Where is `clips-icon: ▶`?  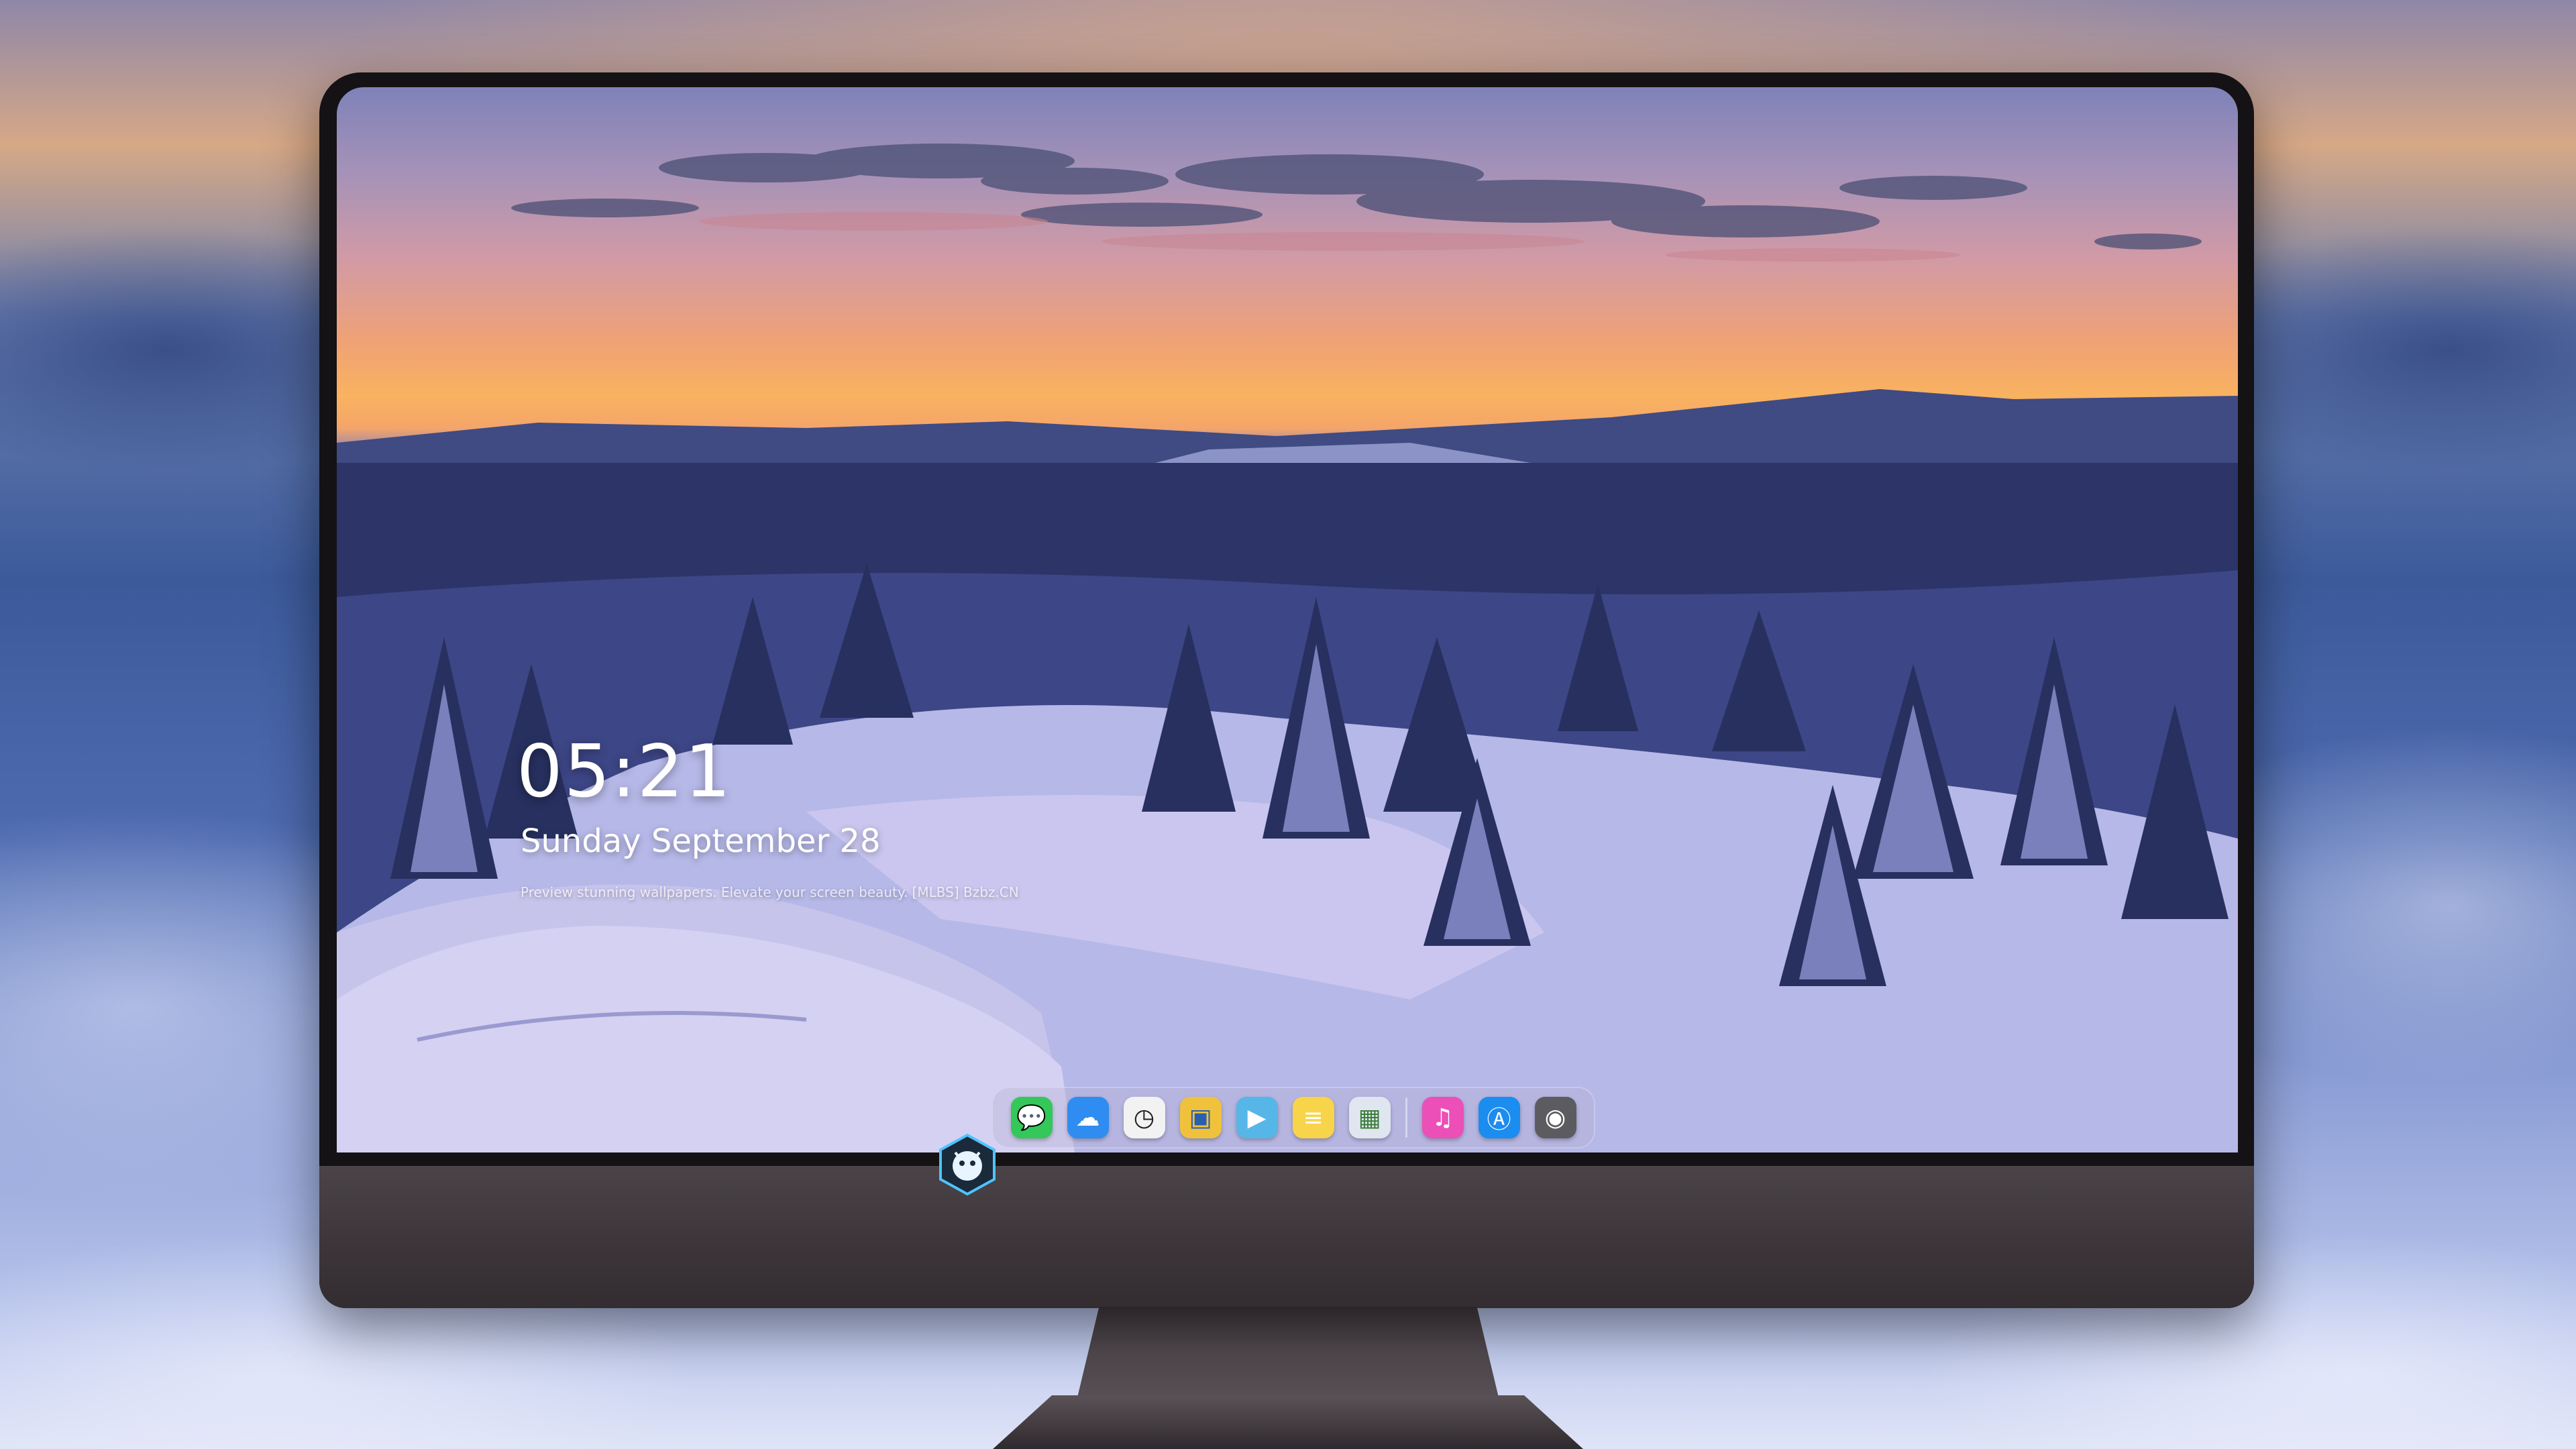 clips-icon: ▶ is located at coordinates (1257, 1117).